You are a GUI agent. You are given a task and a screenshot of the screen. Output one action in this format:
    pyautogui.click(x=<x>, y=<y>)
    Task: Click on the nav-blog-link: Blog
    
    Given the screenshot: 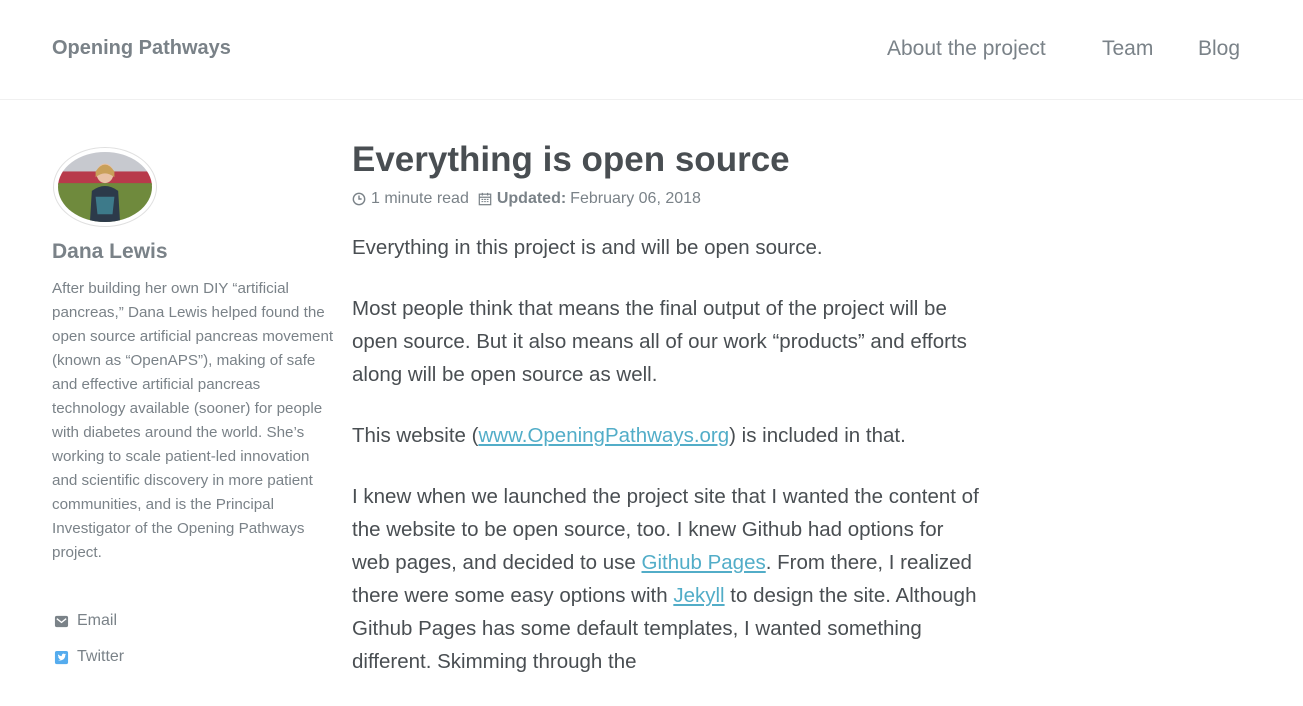 What is the action you would take?
    pyautogui.click(x=1219, y=49)
    